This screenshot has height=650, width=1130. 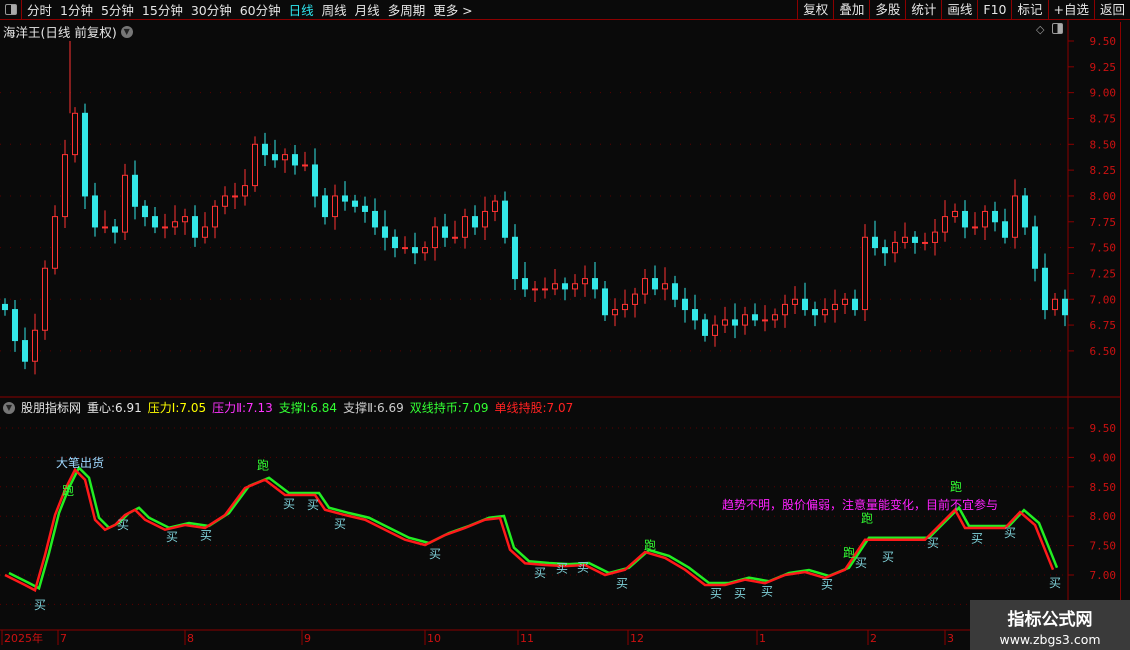 I want to click on y-tick-label: 8.75, so click(x=1103, y=118).